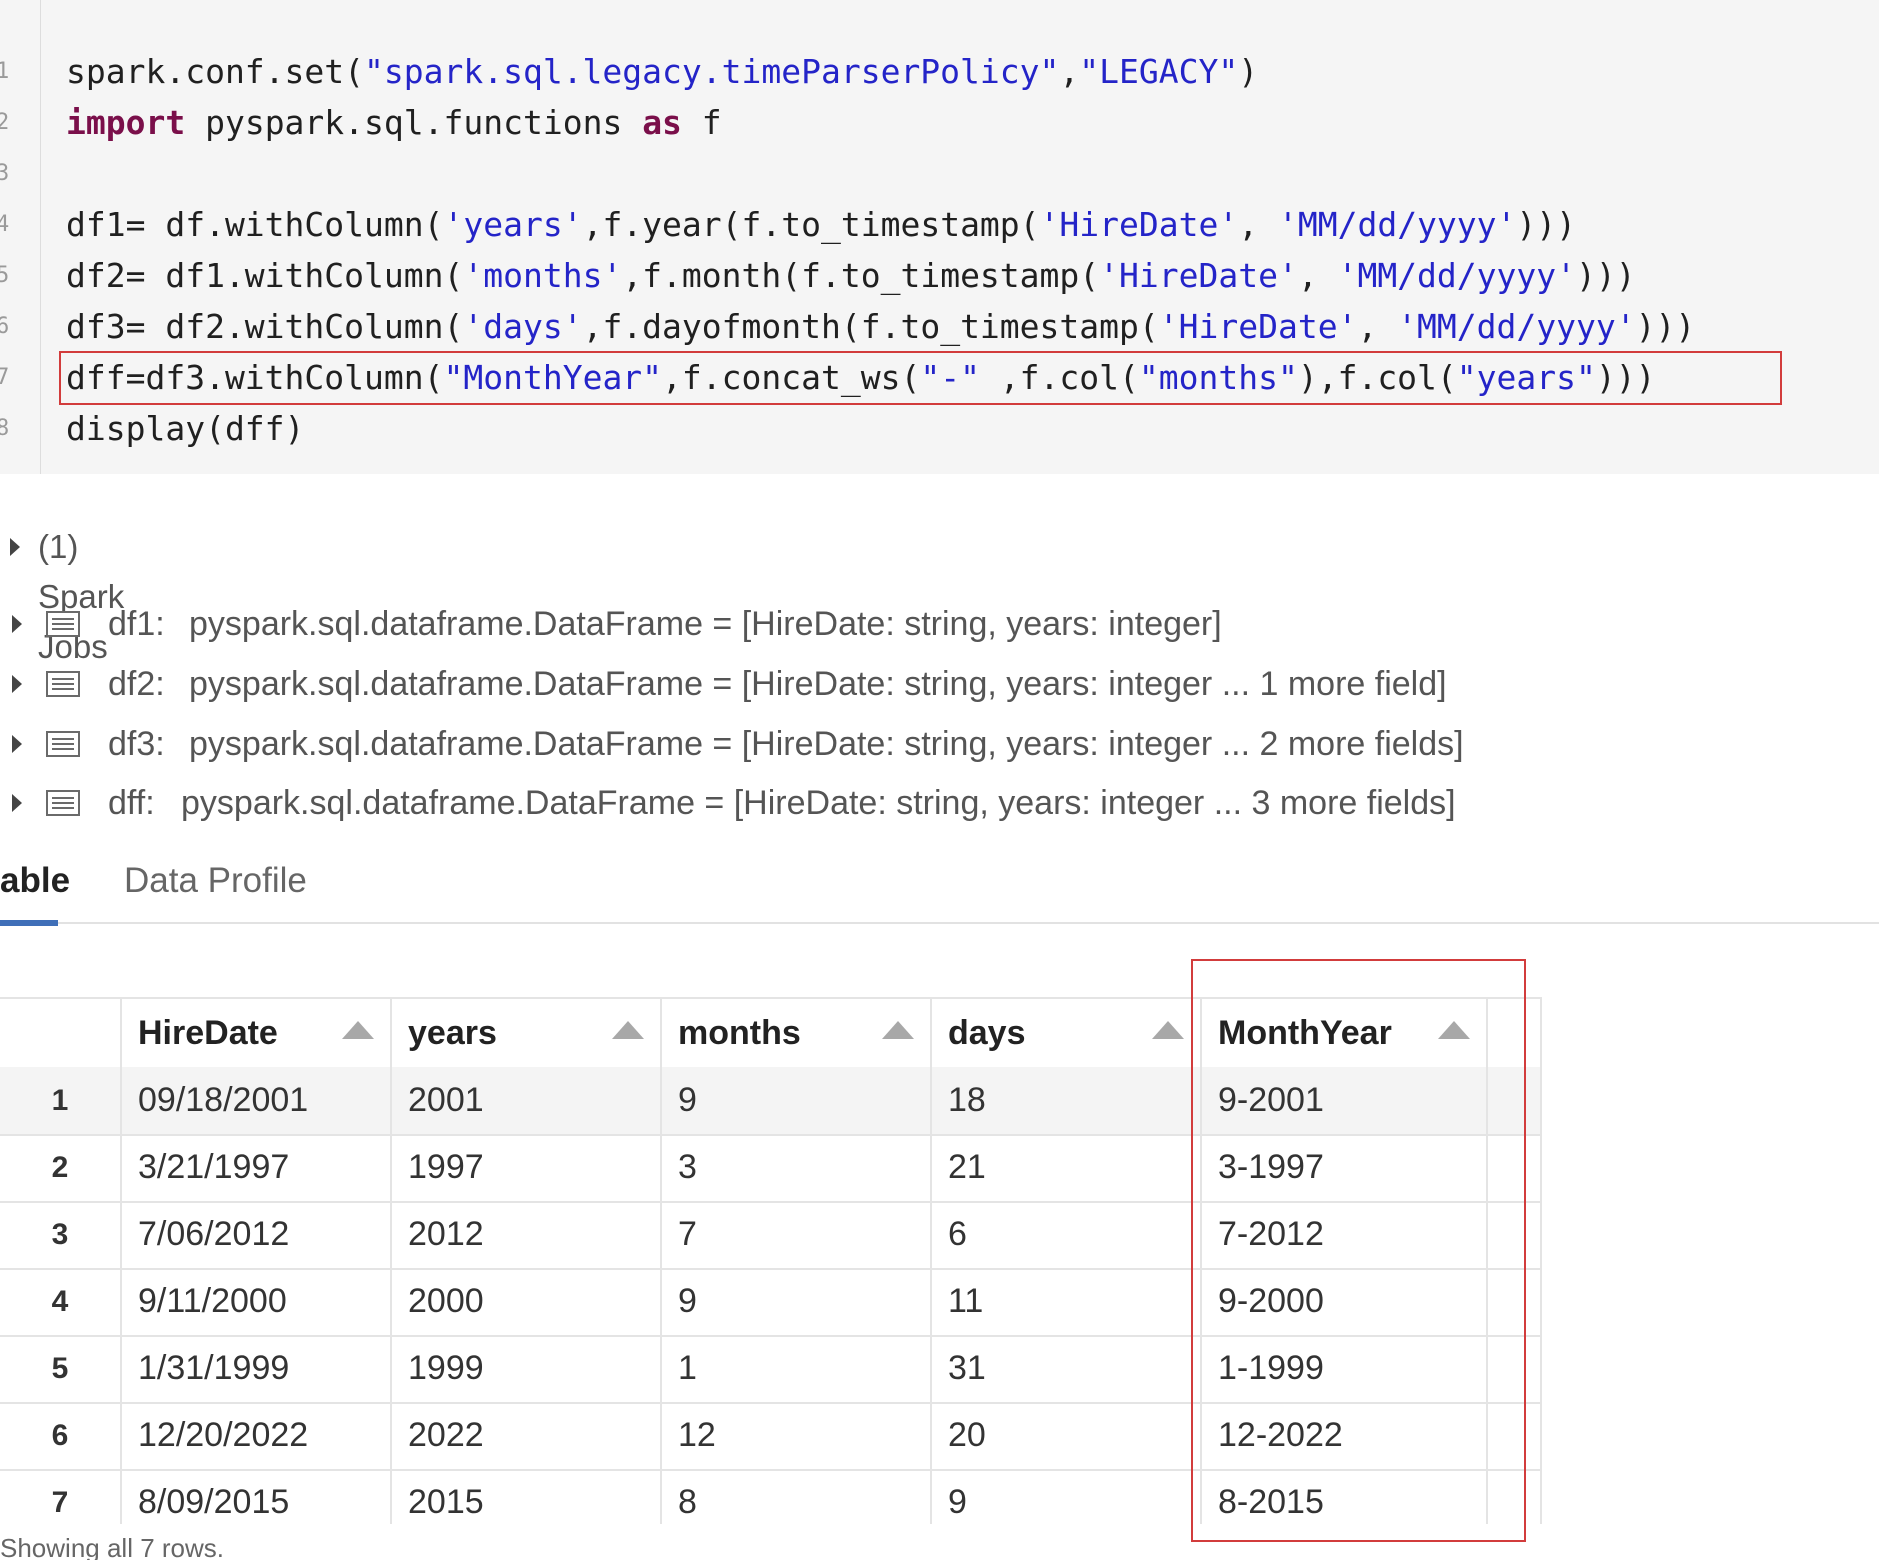 The height and width of the screenshot is (1560, 1879). What do you see at coordinates (136, 684) in the screenshot?
I see `dataframe-name: df2:` at bounding box center [136, 684].